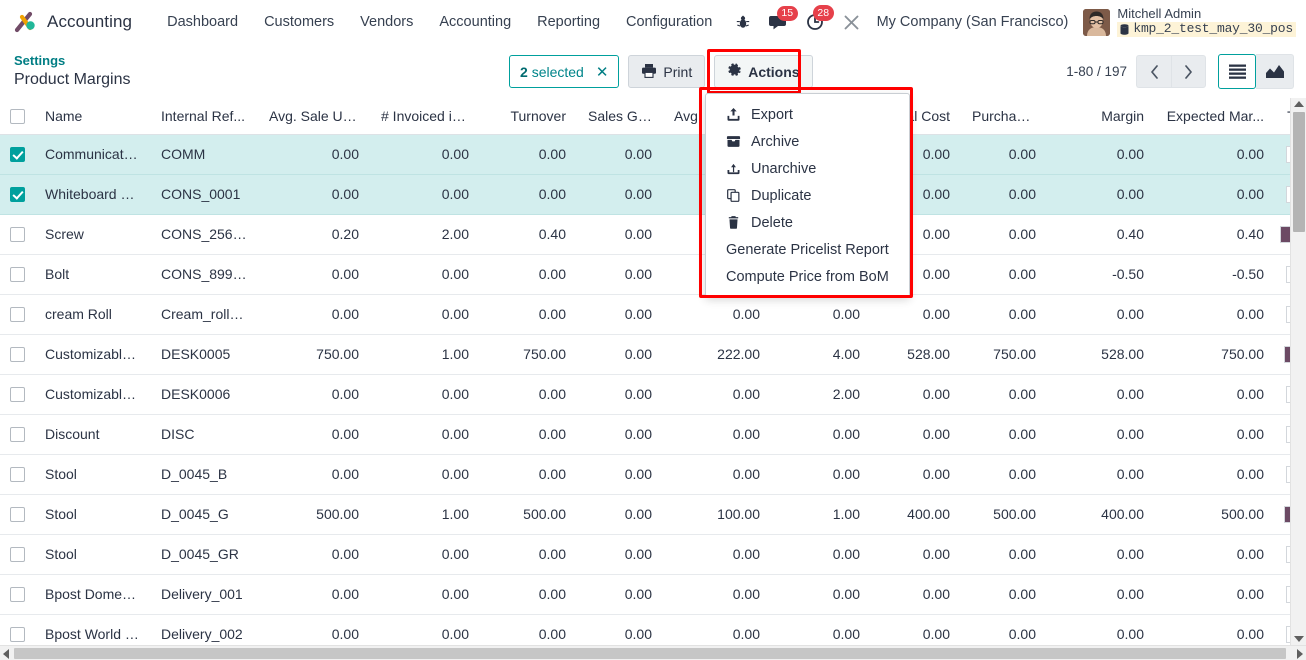  I want to click on cell-internal-ref: DESK0005, so click(204, 354).